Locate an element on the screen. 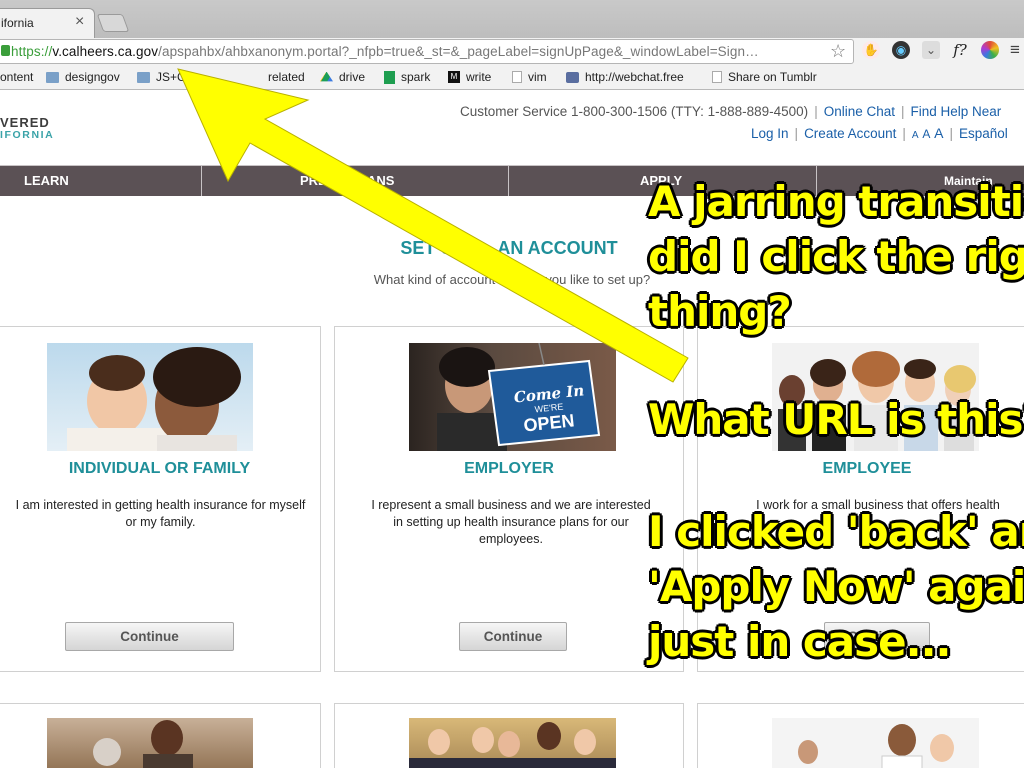 Image resolution: width=1024 pixels, height=768 pixels. annotation-line-2: did I click the righ is located at coordinates (836, 256).